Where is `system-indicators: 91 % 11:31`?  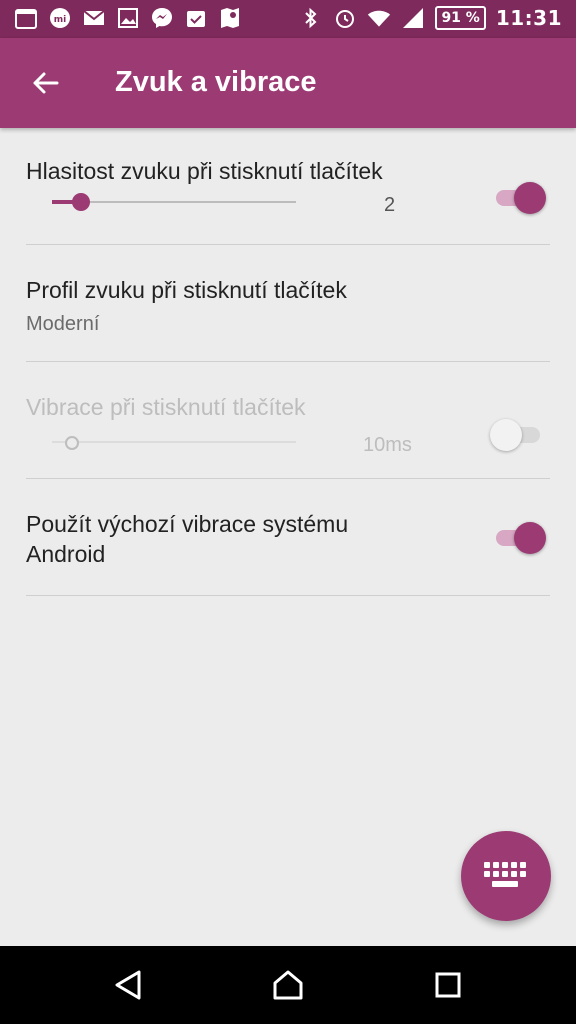 system-indicators: 91 % 11:31 is located at coordinates (430, 18).